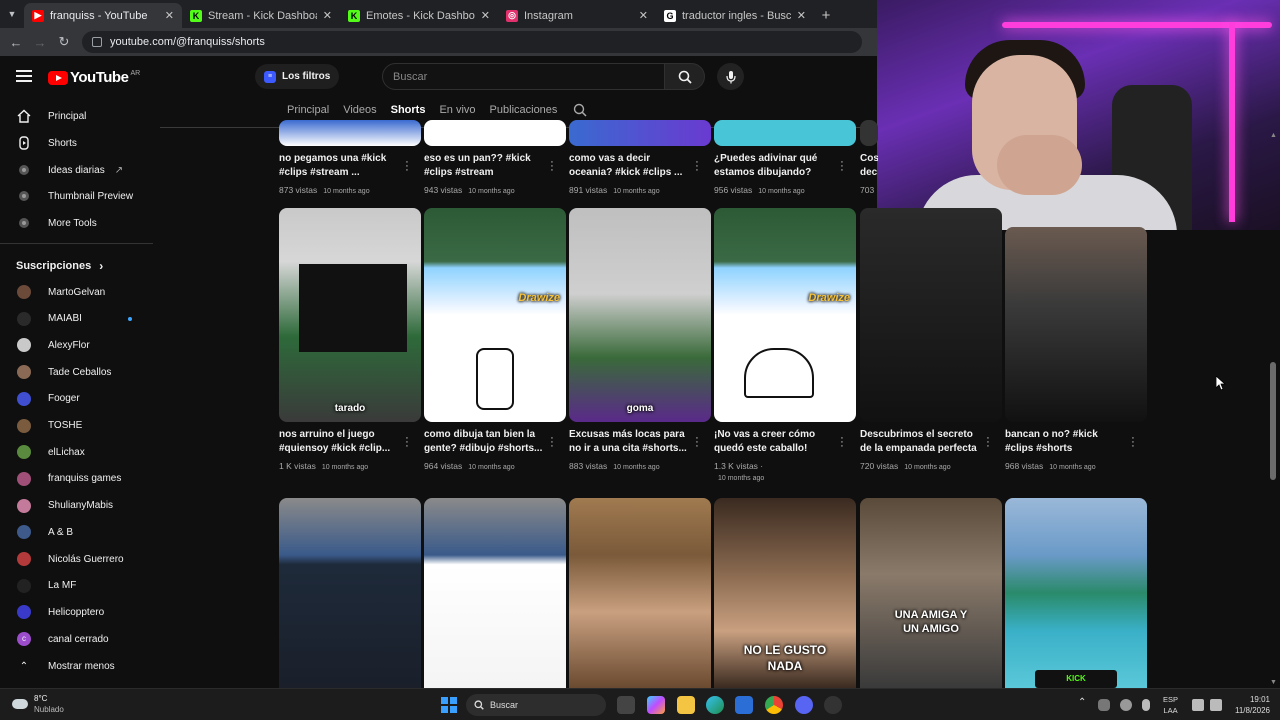 The width and height of the screenshot is (1280, 720). I want to click on filters-button: ≡ Los filtros, so click(297, 76).